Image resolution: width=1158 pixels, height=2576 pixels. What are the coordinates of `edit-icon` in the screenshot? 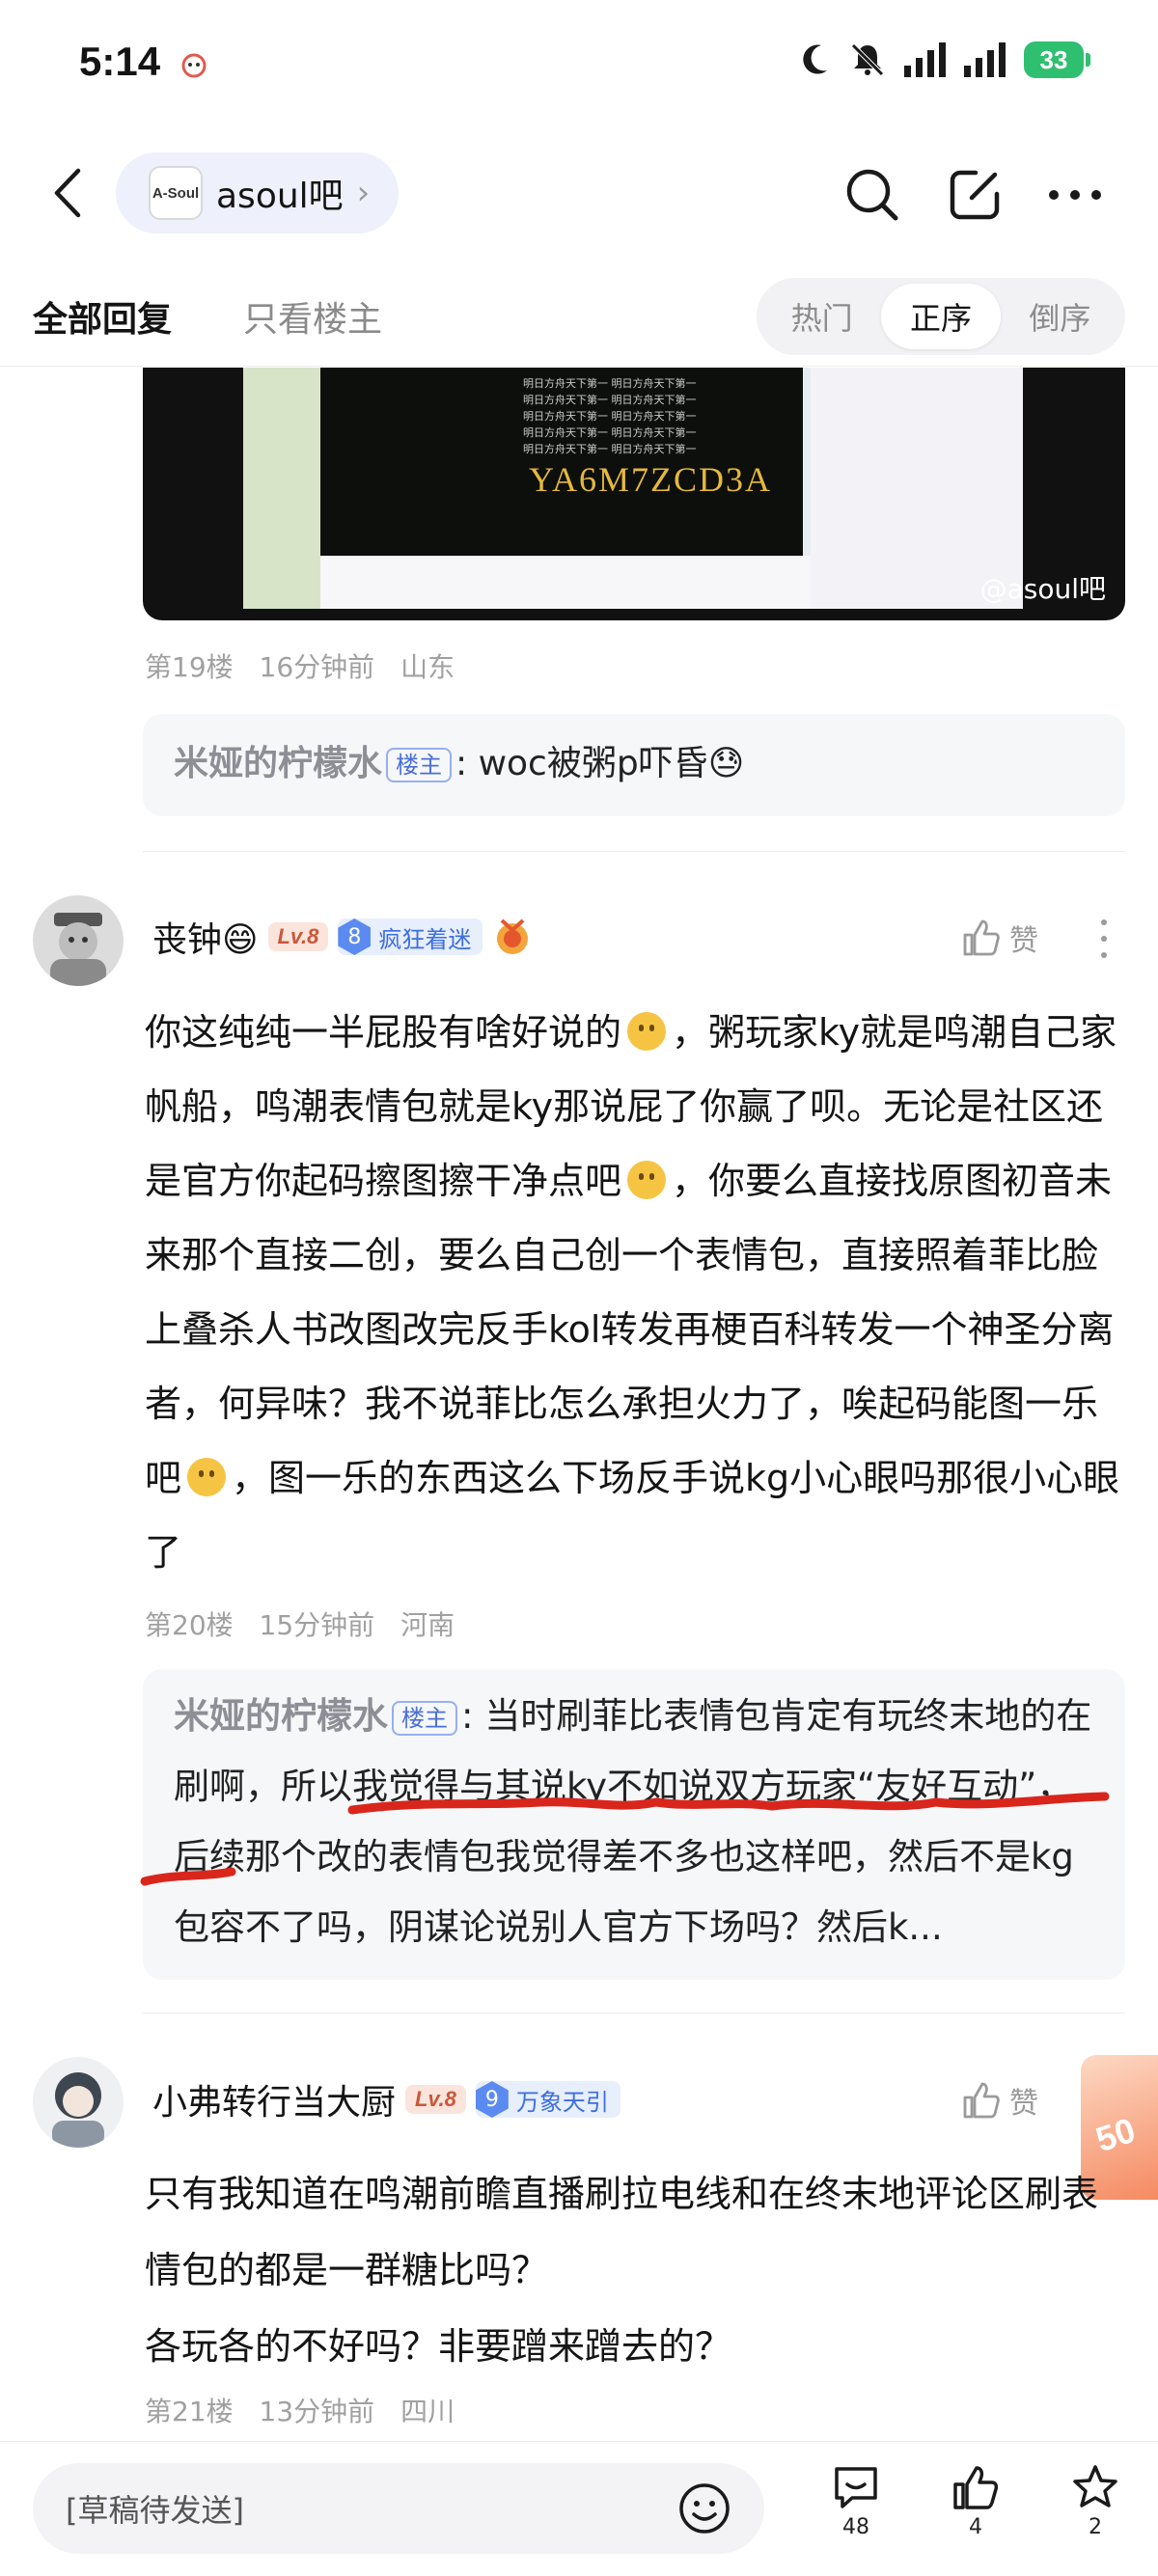 It's located at (975, 195).